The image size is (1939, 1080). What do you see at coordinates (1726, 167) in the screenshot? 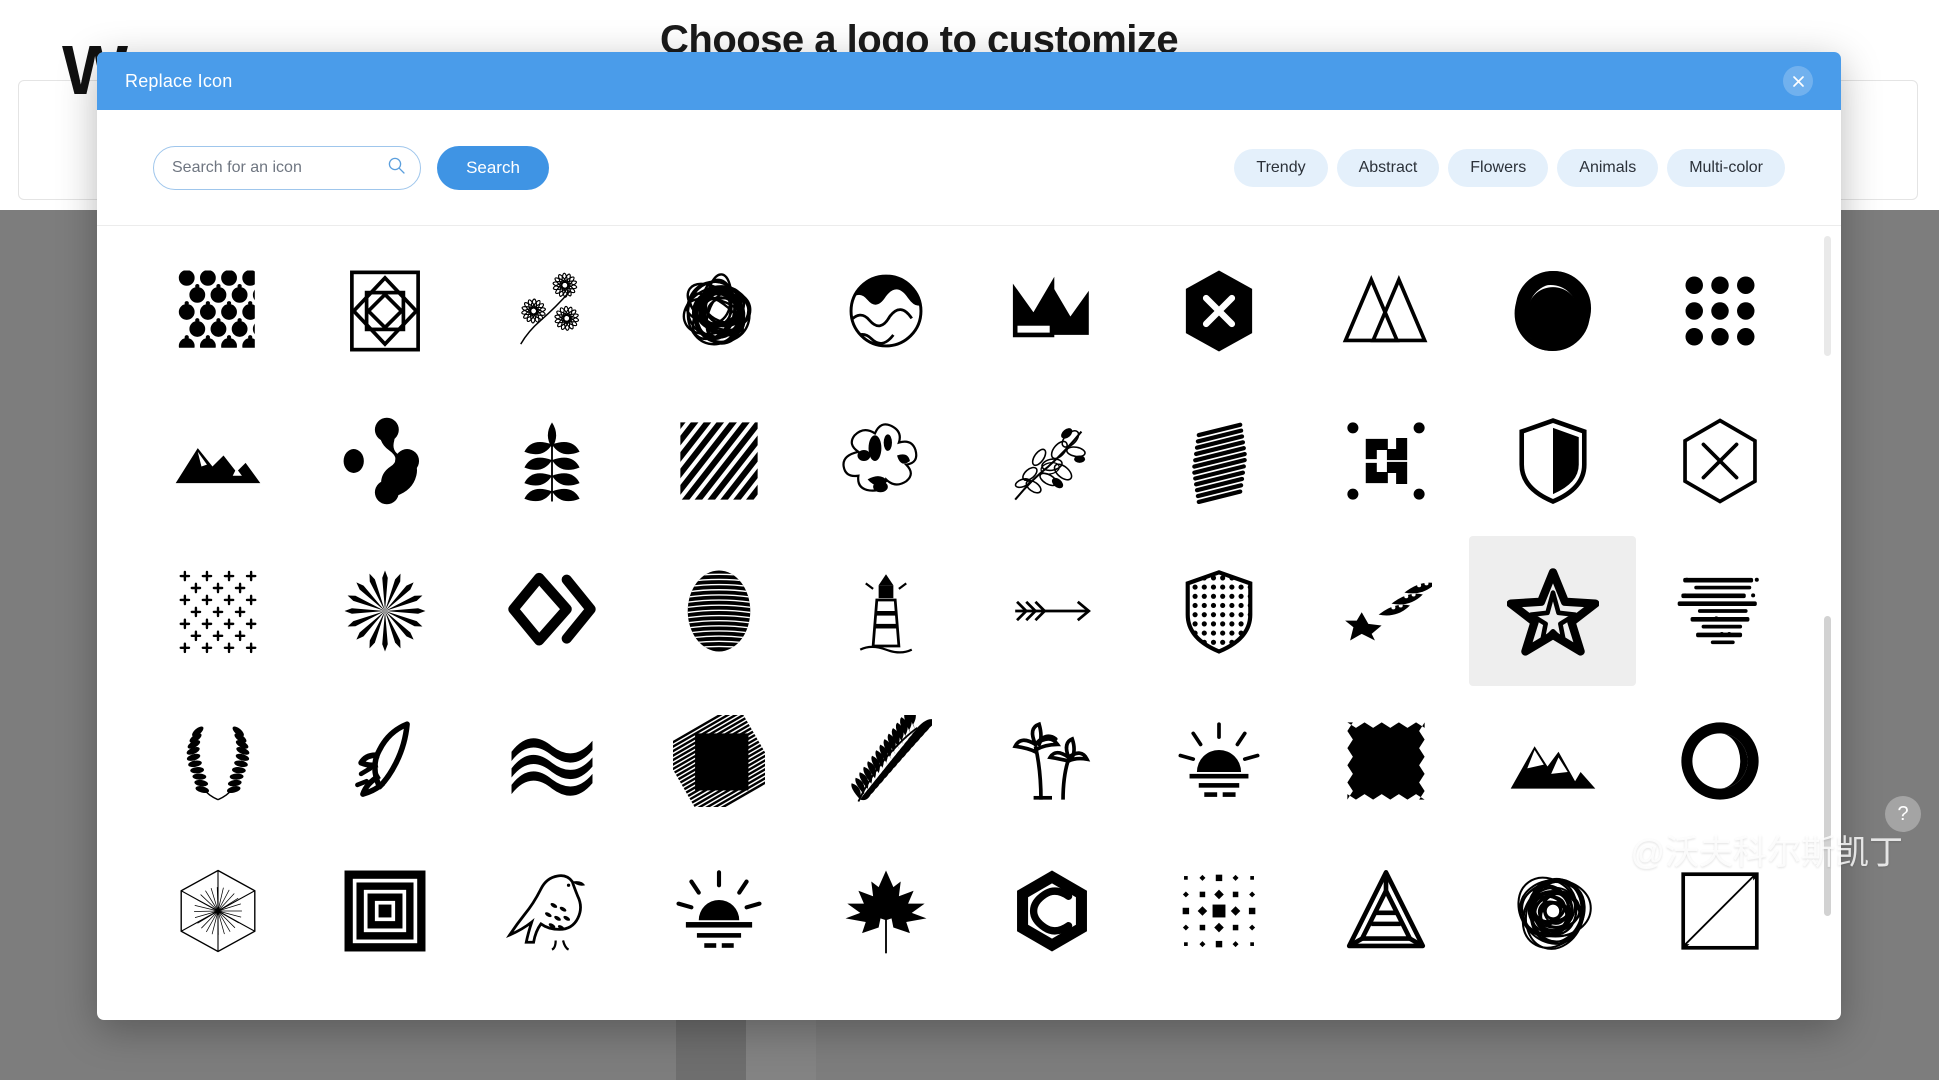
I see `chip-multi-color: Multi-color` at bounding box center [1726, 167].